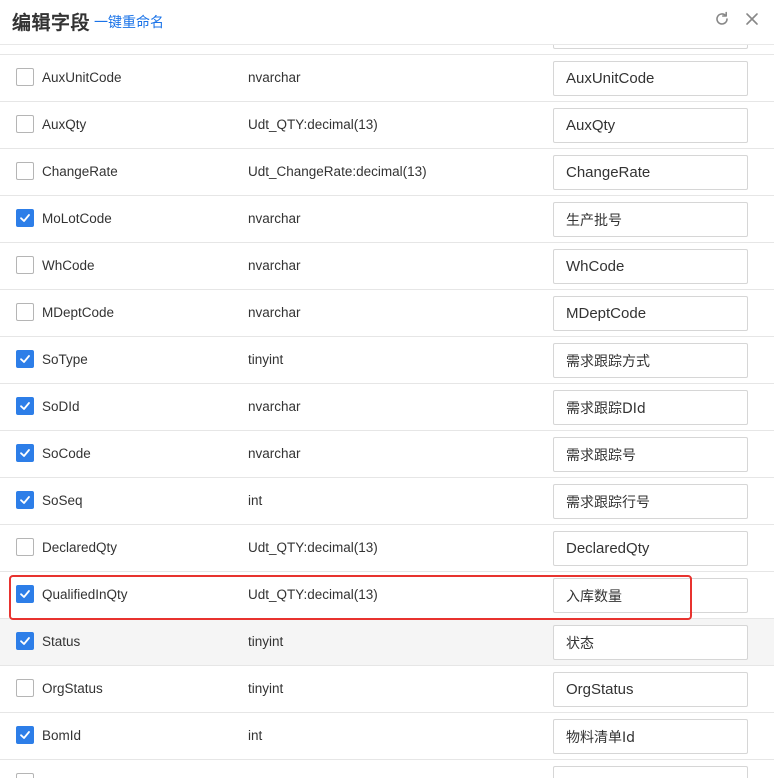 Image resolution: width=774 pixels, height=778 pixels. I want to click on rename-all-link: 一键重命名, so click(129, 22).